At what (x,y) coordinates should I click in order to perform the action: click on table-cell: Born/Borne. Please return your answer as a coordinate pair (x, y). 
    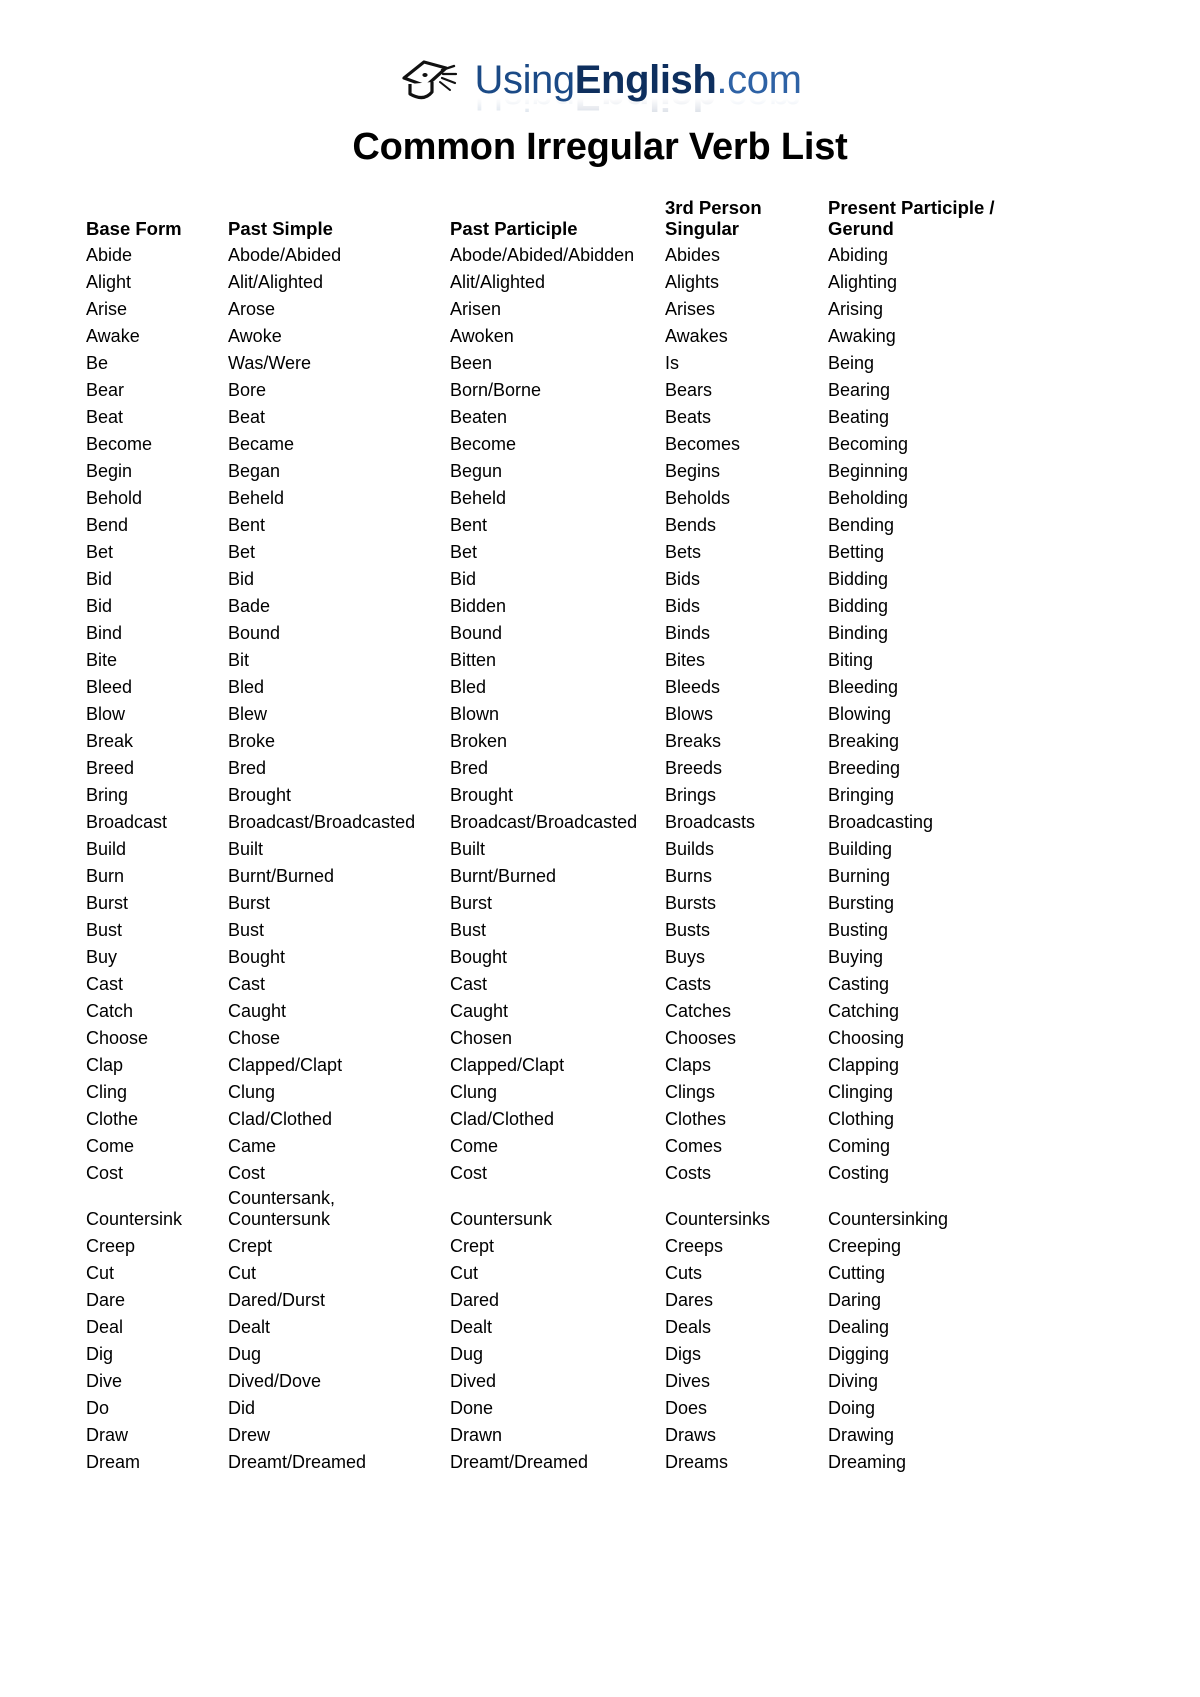
    Looking at the image, I should click on (496, 390).